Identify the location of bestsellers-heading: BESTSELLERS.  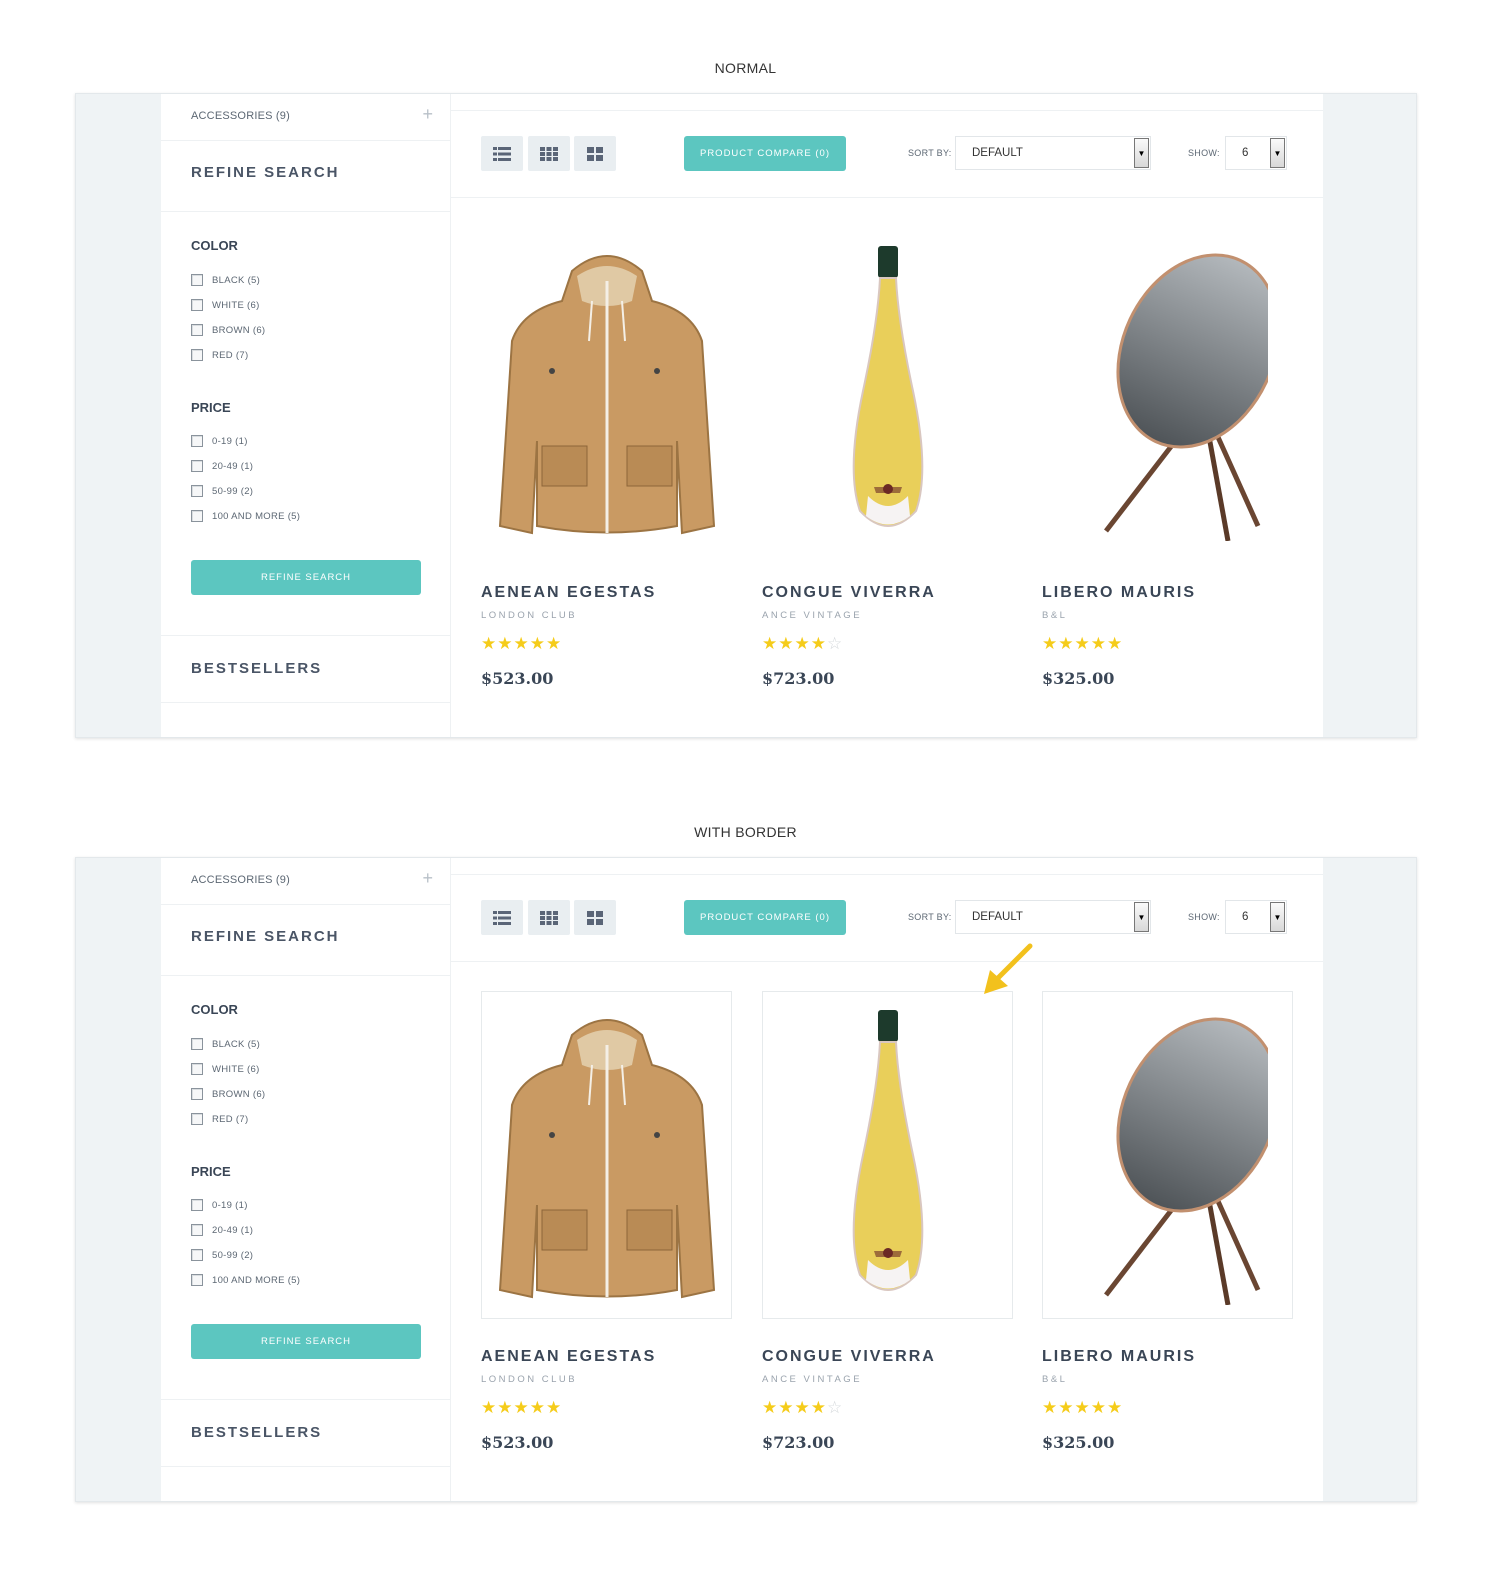
(257, 668).